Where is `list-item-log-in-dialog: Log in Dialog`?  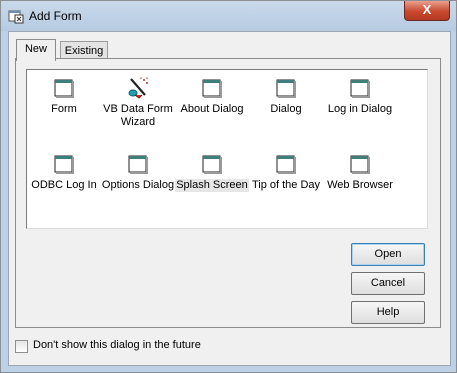
list-item-log-in-dialog: Log in Dialog is located at coordinates (360, 96).